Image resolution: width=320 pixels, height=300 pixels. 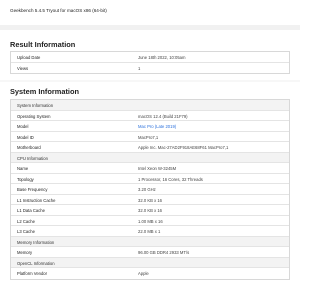 I want to click on row-key: L1 Data Cache, so click(x=31, y=210).